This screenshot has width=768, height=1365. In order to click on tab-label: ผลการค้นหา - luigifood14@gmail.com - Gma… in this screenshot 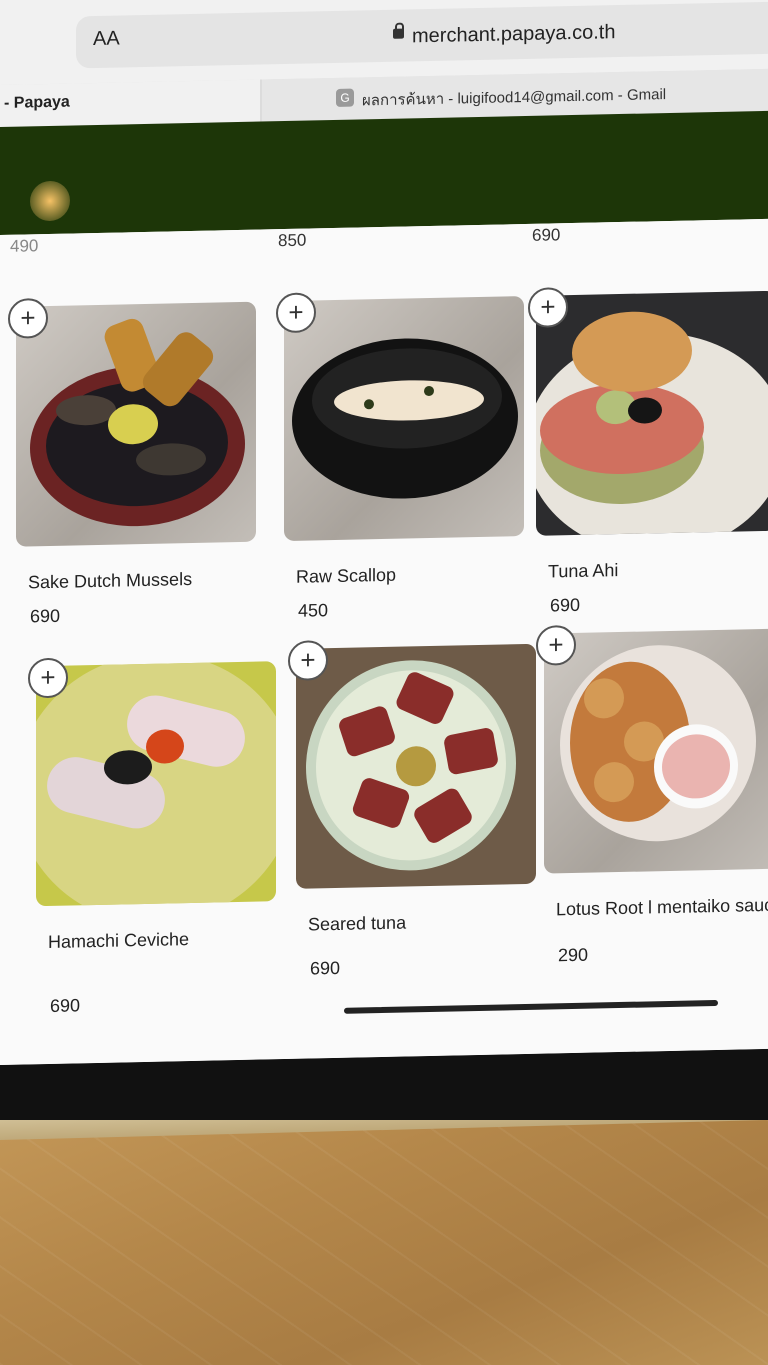, I will do `click(514, 98)`.